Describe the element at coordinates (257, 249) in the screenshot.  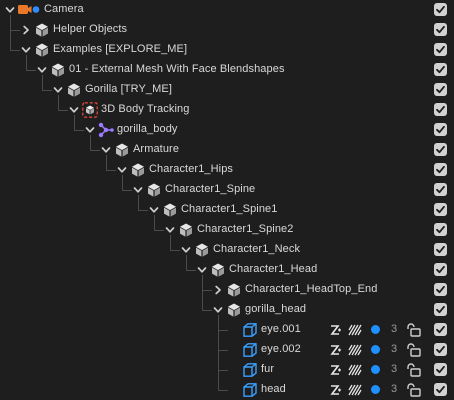
I see `object-name-label: Character1_Neck` at that location.